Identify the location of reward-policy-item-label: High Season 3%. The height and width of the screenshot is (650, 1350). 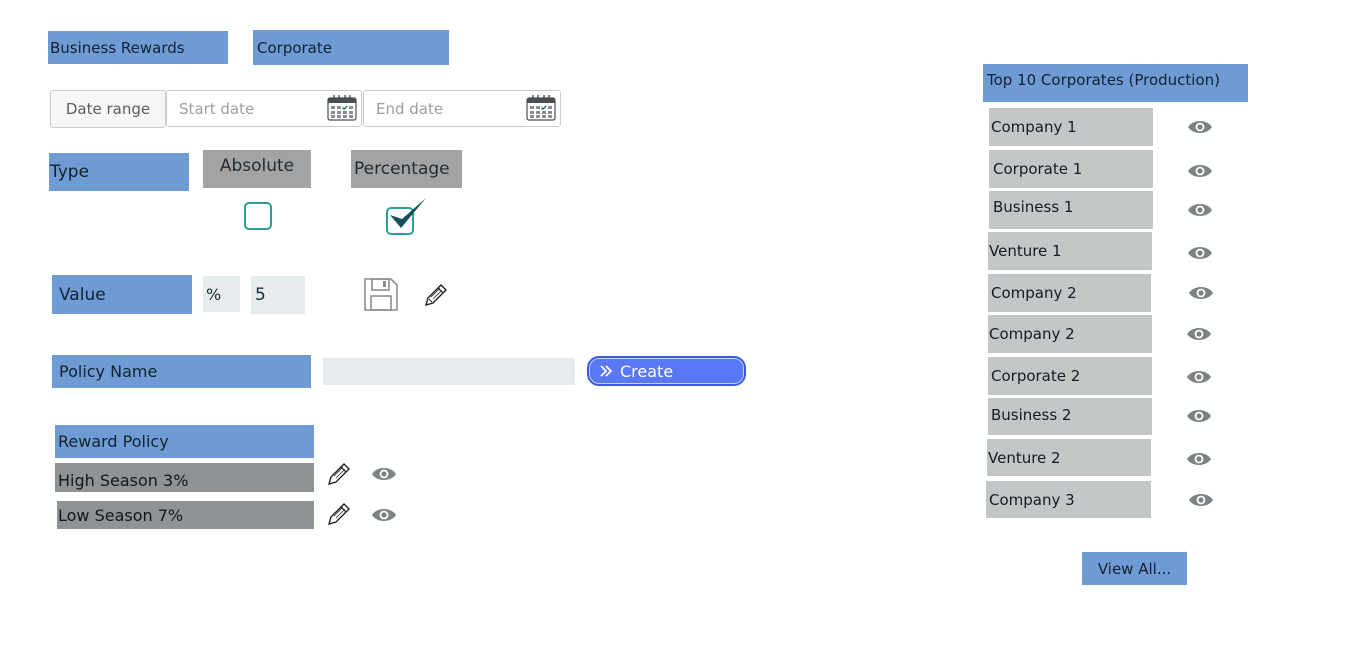
(123, 480).